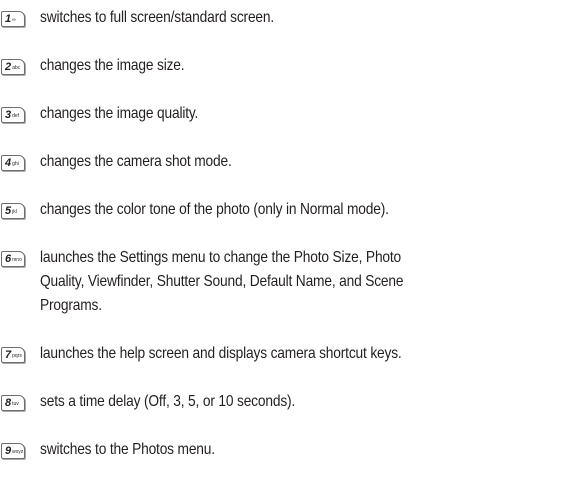 The height and width of the screenshot is (486, 561). I want to click on key-5-letters: jkl, so click(14, 211).